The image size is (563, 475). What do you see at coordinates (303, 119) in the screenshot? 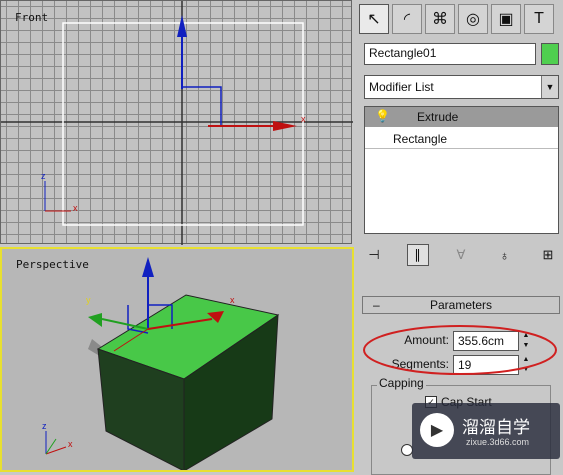
I see `front-gizmo-x-label: x` at bounding box center [303, 119].